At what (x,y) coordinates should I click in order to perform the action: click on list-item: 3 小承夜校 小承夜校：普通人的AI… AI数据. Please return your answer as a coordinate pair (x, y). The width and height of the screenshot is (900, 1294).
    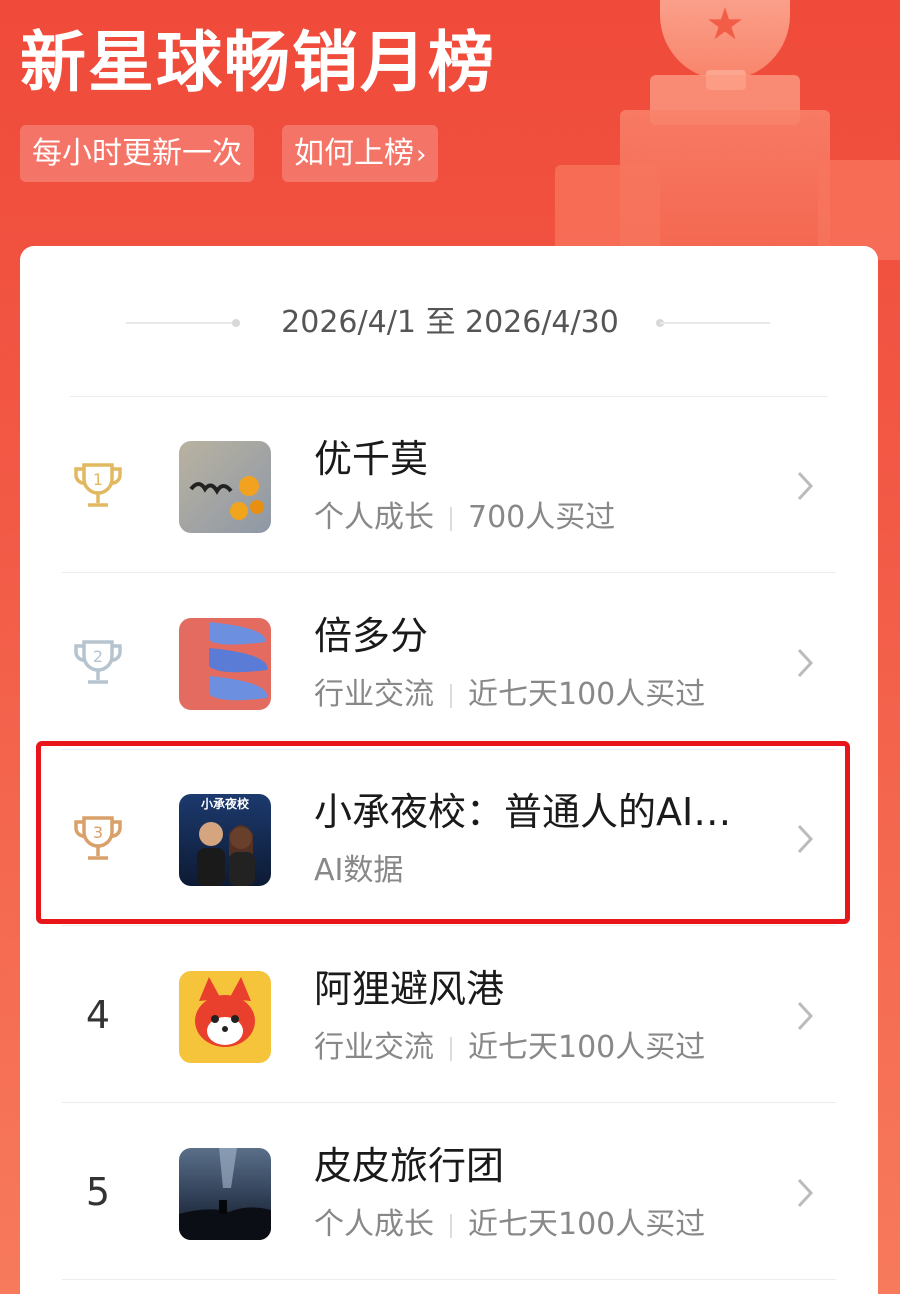
    Looking at the image, I should click on (449, 838).